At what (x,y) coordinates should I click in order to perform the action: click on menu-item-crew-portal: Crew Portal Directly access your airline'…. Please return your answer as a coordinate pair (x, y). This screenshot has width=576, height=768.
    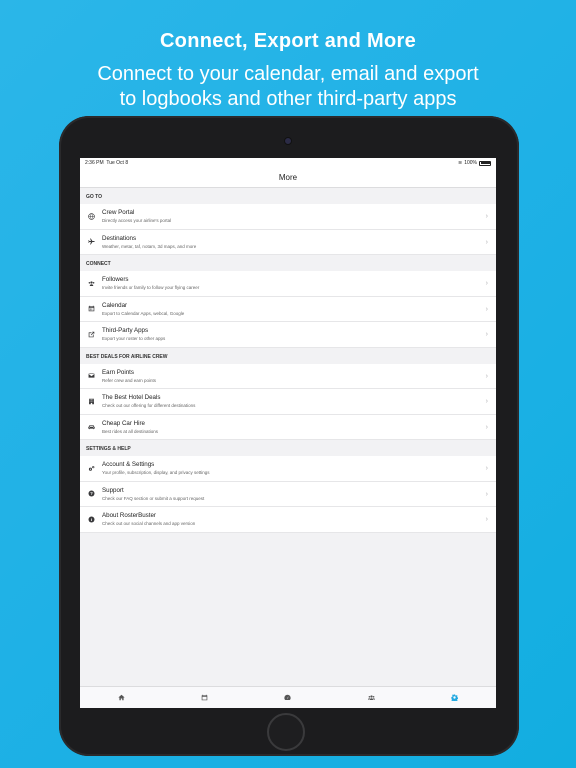
    Looking at the image, I should click on (288, 217).